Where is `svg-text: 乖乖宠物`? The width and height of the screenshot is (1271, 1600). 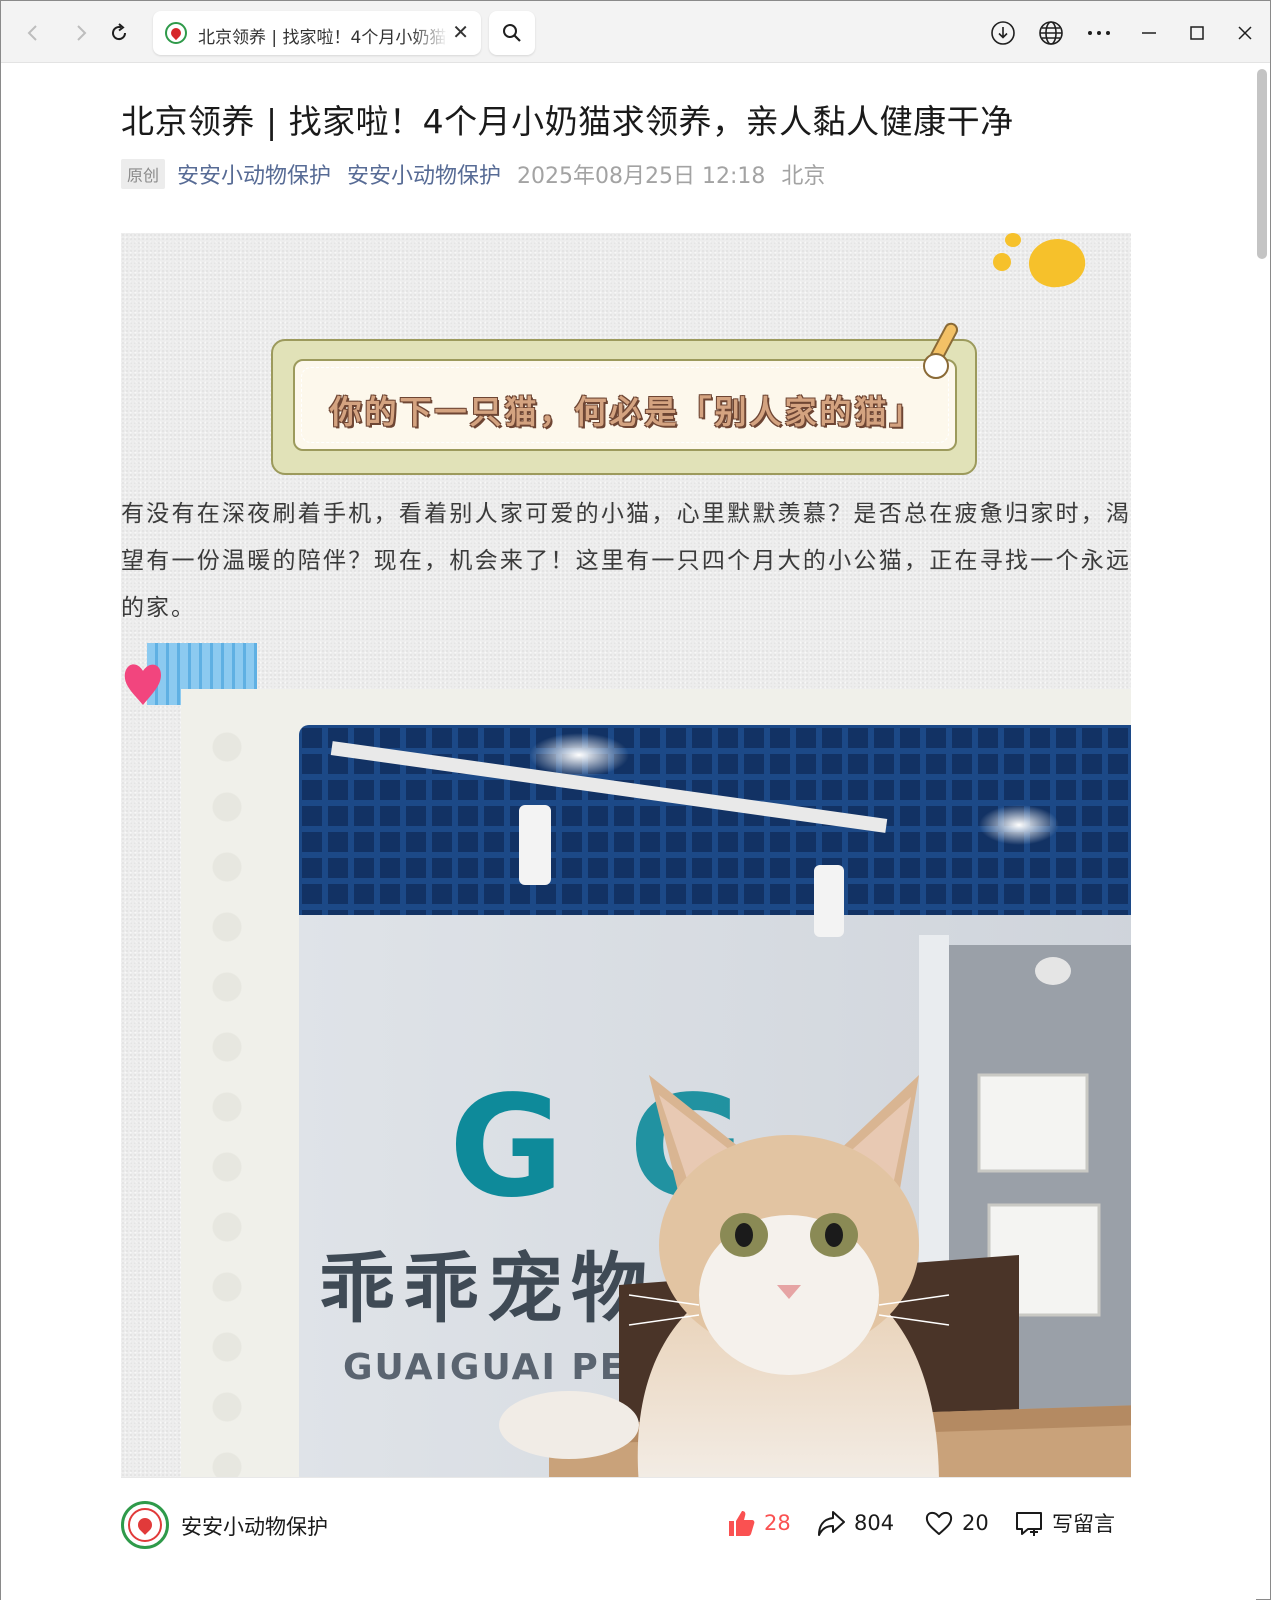 svg-text: 乖乖宠物 is located at coordinates (487, 1288).